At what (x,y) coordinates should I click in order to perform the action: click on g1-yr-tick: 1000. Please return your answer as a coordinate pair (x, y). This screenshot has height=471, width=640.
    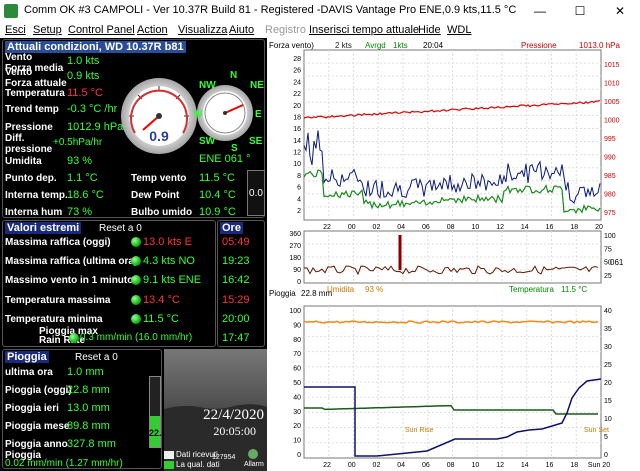
    Looking at the image, I should click on (612, 121).